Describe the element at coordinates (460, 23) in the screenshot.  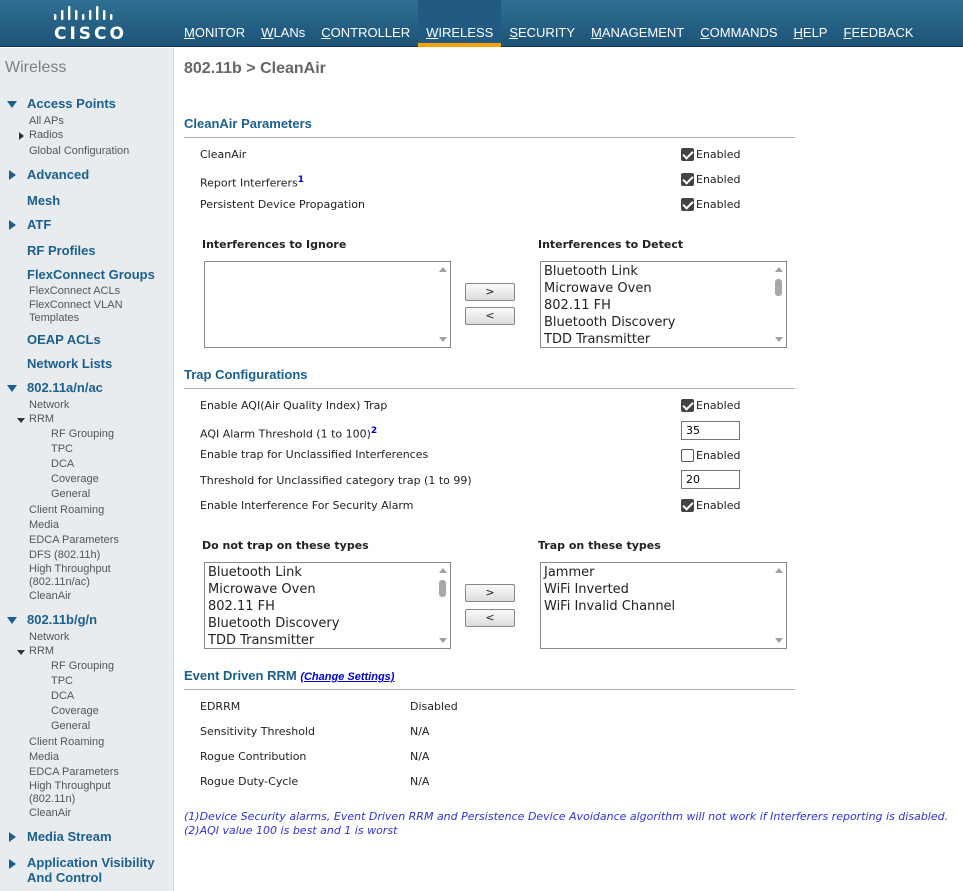
I see `nav-wireless: WIRELESS` at that location.